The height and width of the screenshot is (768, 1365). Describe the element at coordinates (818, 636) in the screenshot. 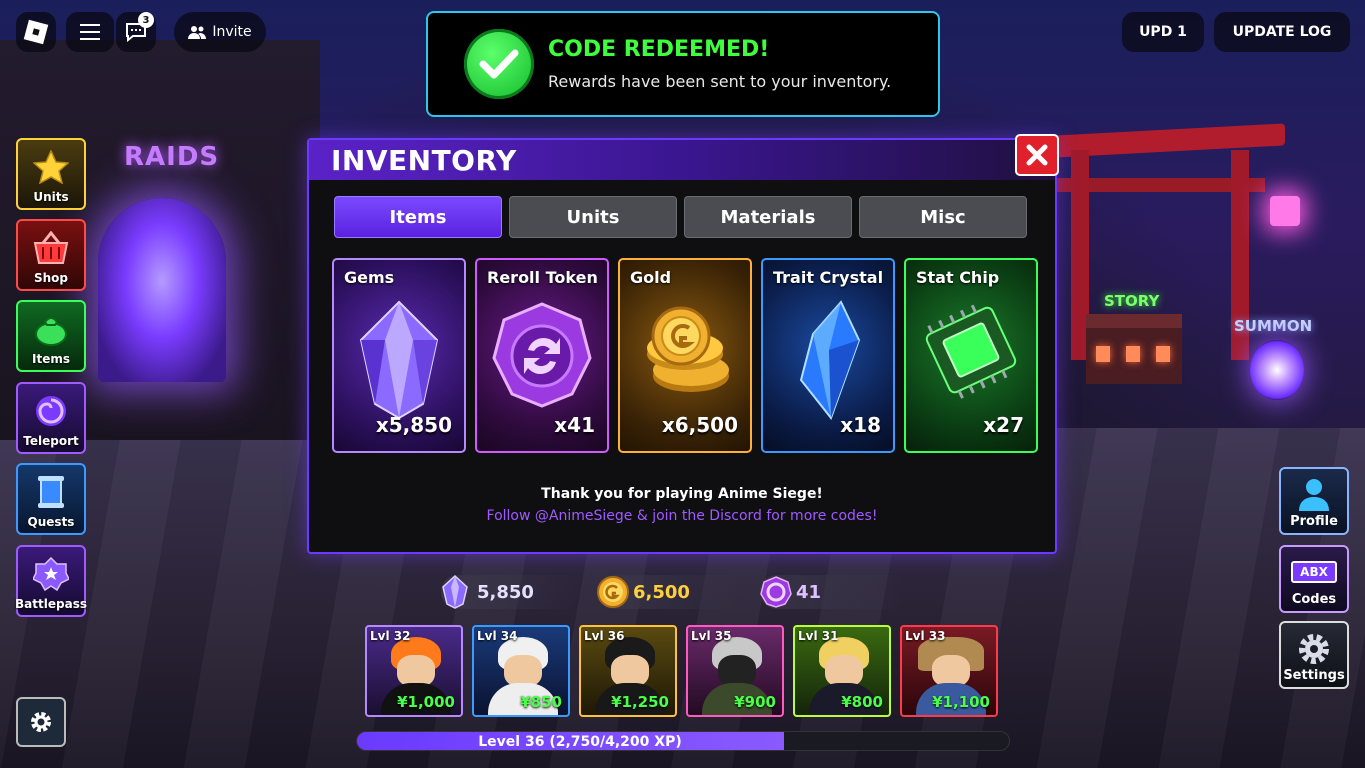

I see `unit-level: Lvl 31` at that location.